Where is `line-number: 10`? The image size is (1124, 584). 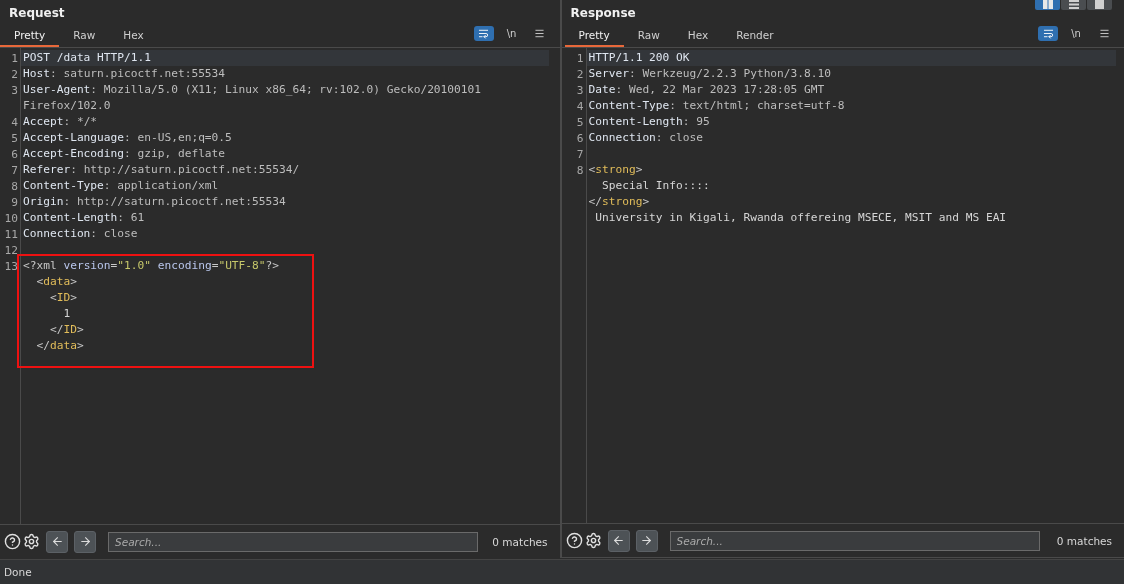
line-number: 10 is located at coordinates (11, 218).